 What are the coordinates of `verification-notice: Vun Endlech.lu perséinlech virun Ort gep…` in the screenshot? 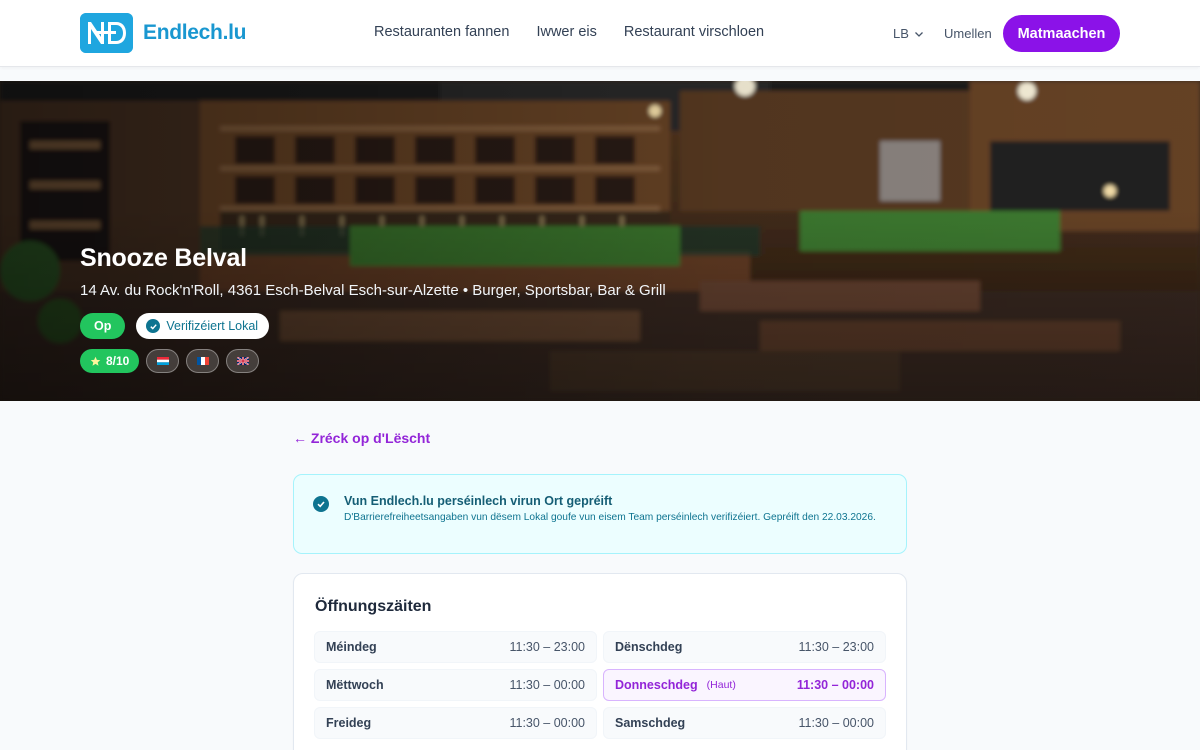 It's located at (600, 514).